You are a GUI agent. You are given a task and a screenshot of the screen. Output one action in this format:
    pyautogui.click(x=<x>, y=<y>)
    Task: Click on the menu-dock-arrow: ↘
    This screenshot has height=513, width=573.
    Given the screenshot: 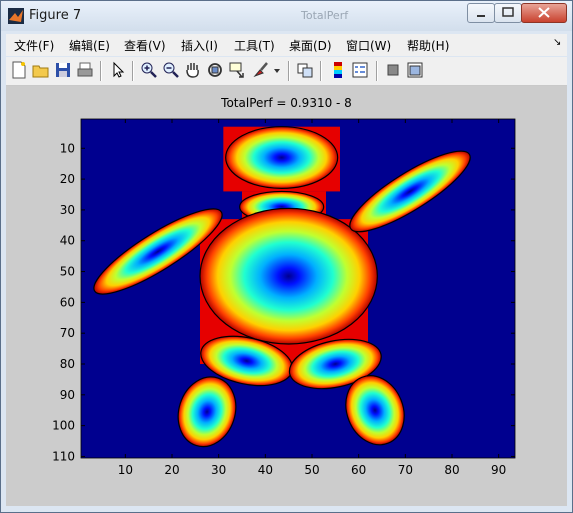 What is the action you would take?
    pyautogui.click(x=557, y=42)
    